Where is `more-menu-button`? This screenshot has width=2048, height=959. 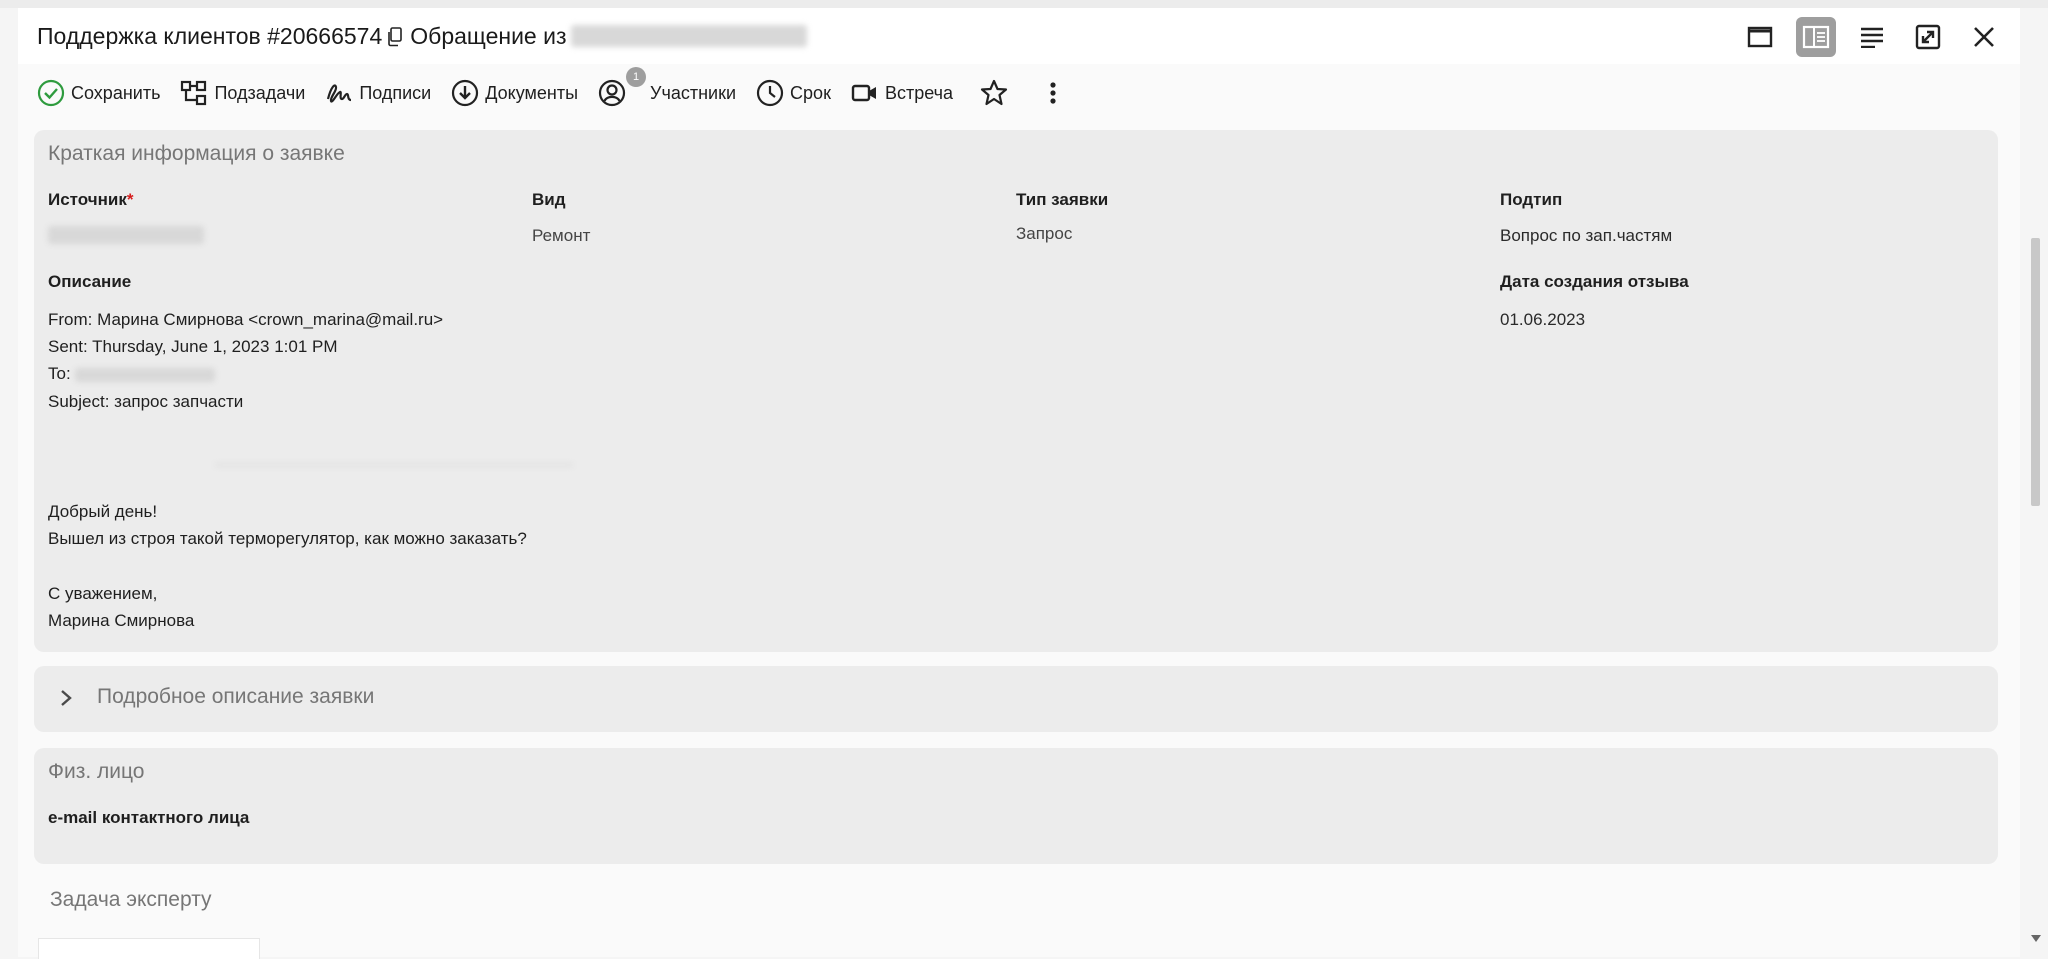
more-menu-button is located at coordinates (1056, 93).